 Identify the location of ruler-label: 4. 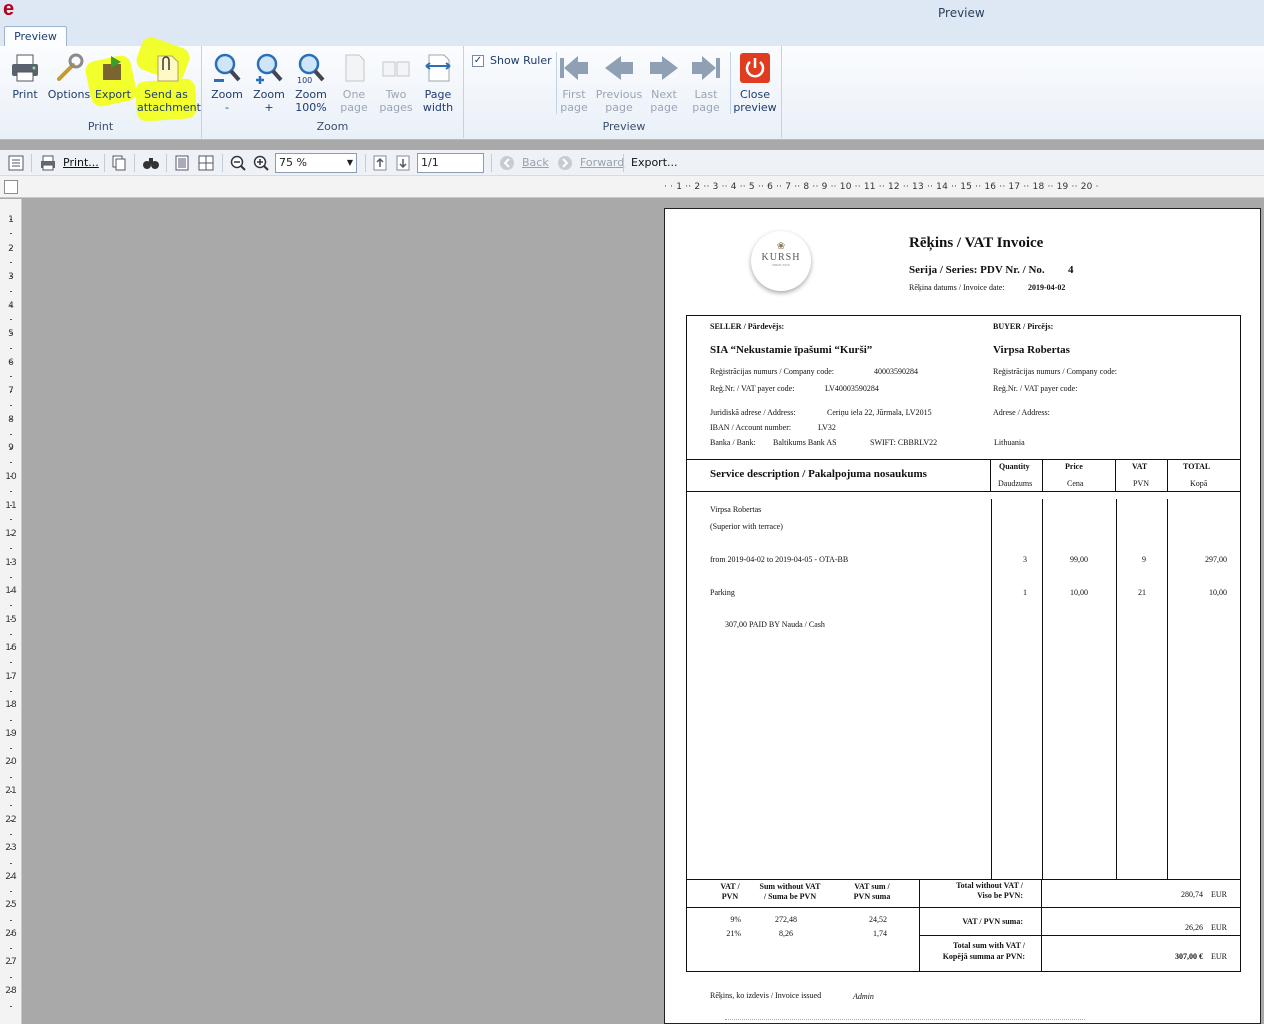
(11, 305).